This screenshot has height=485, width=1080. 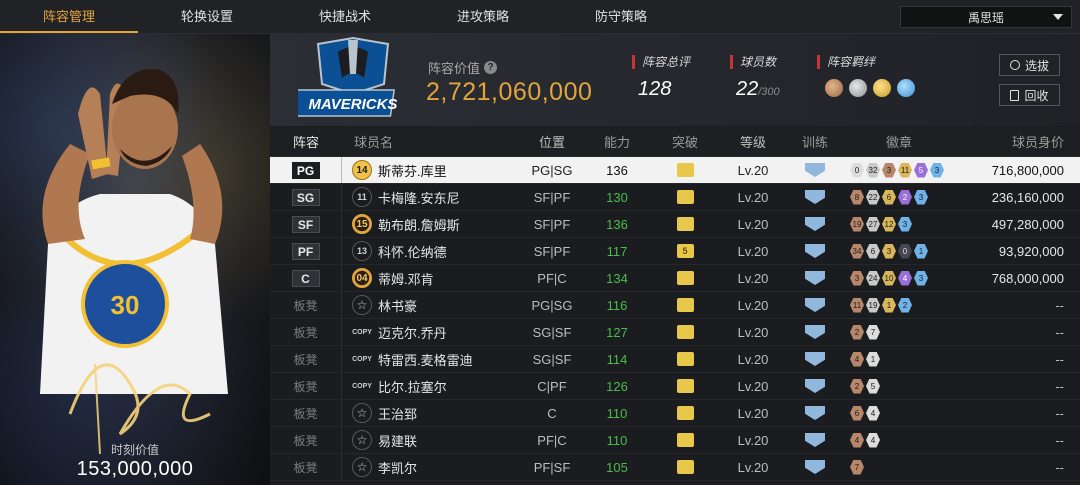 What do you see at coordinates (857, 197) in the screenshot?
I see `badge-icon: 8` at bounding box center [857, 197].